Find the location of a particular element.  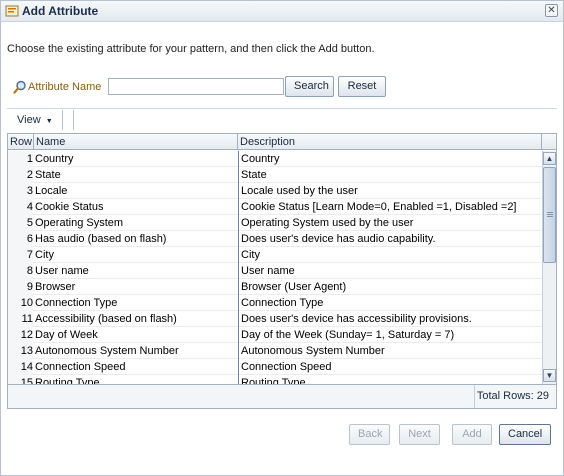

next-button: Next is located at coordinates (419, 434).